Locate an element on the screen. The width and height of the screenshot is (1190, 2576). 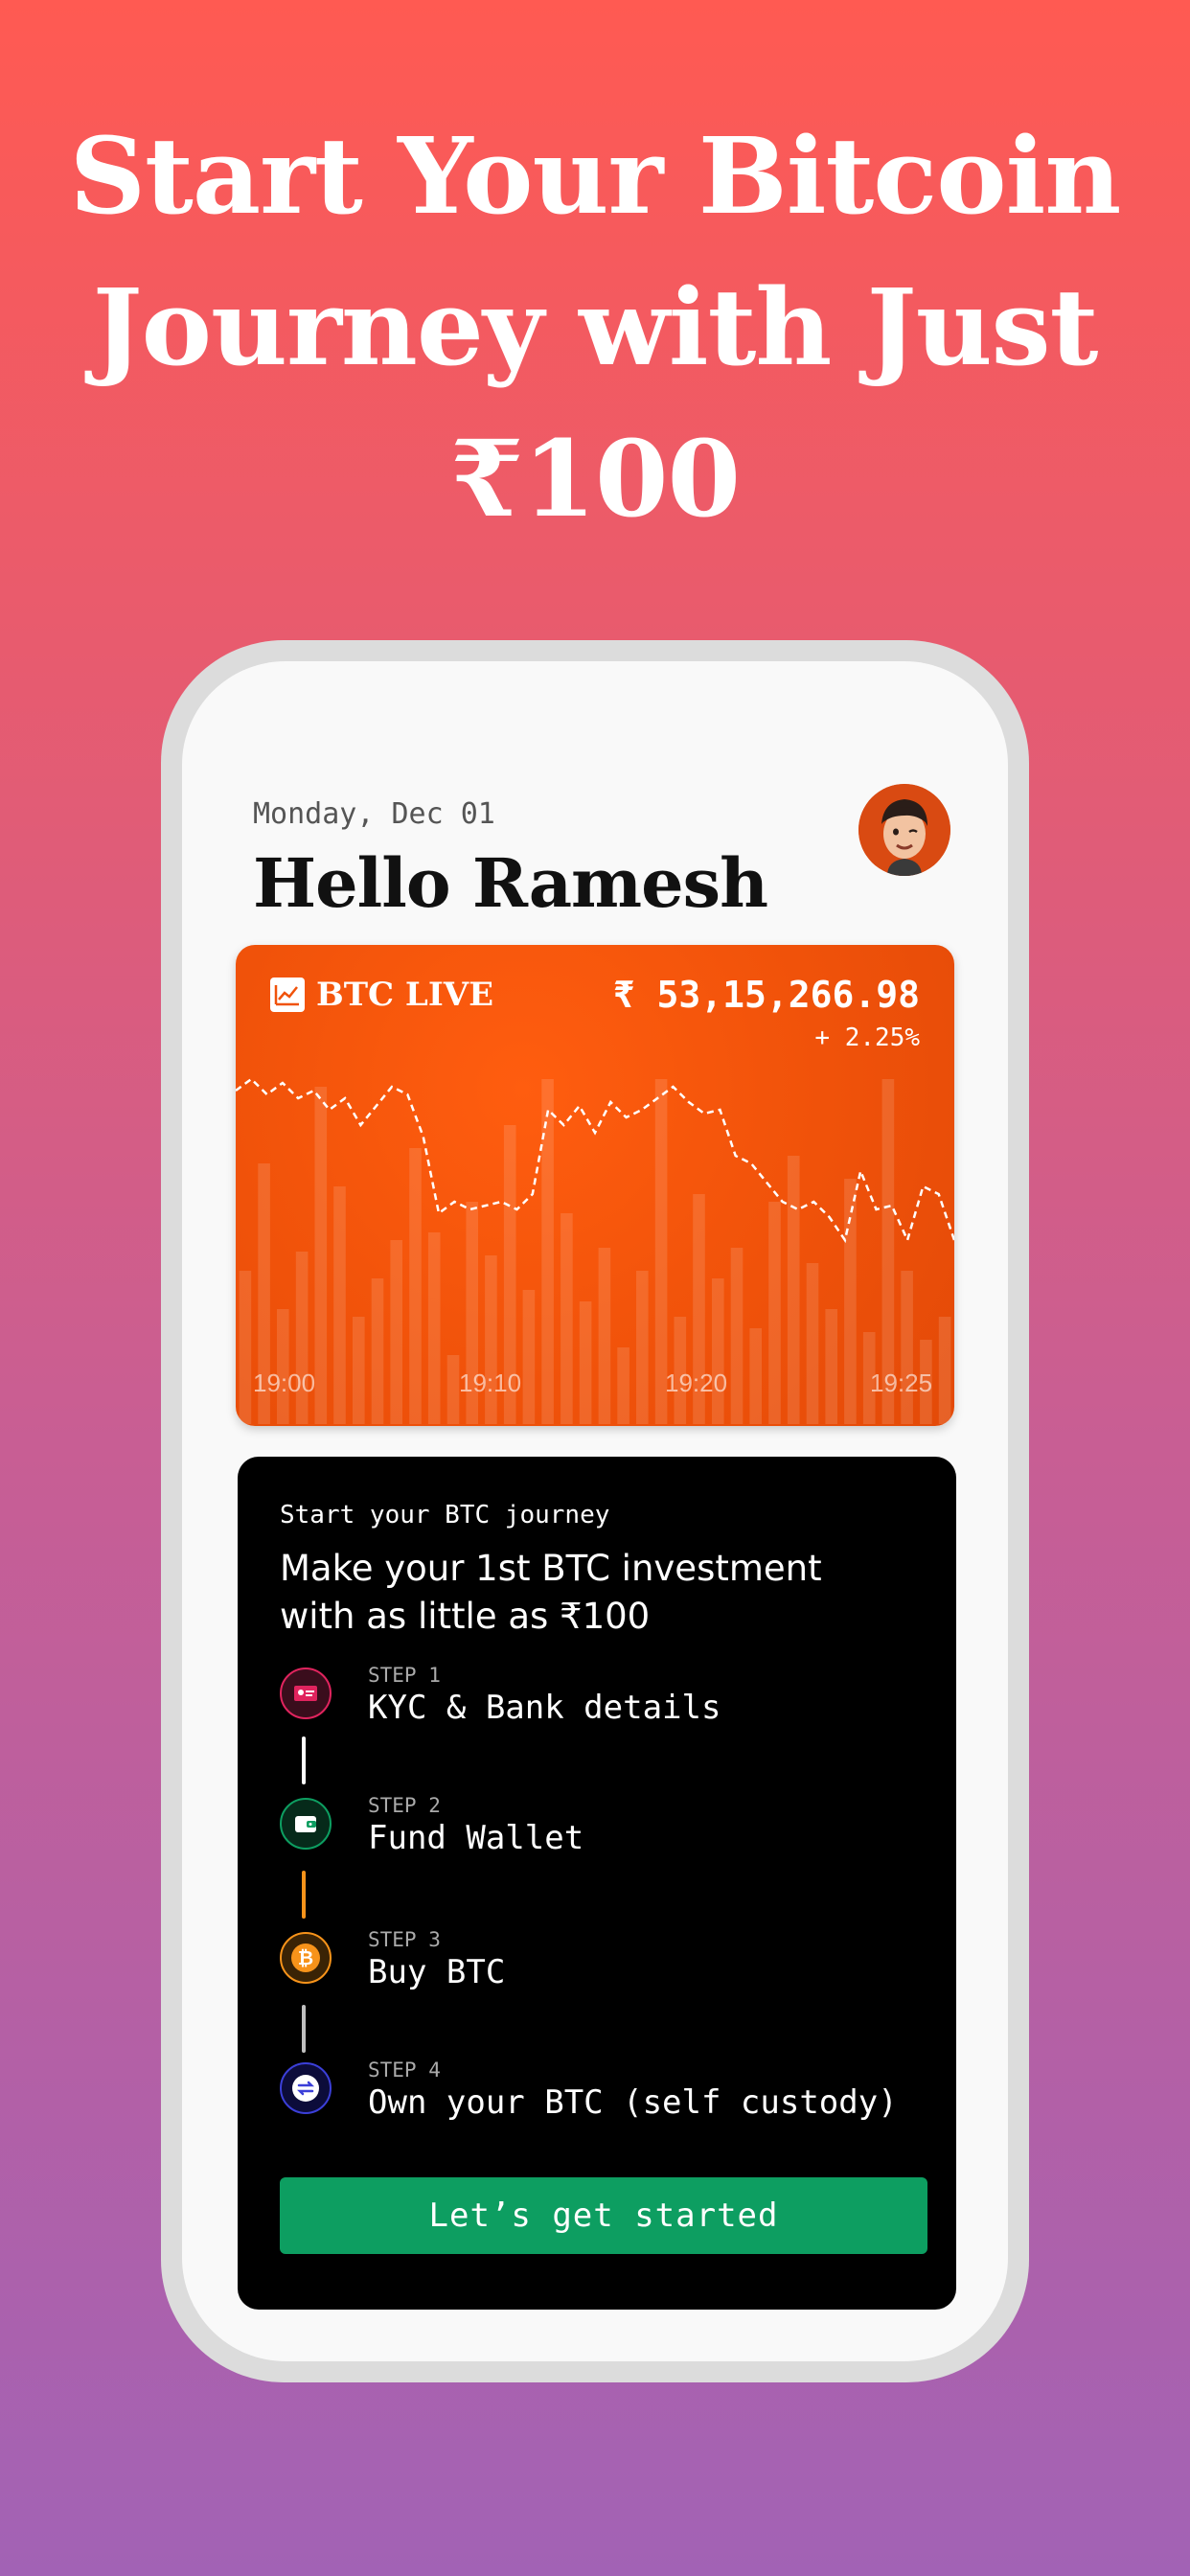
step-text: Buy BTC is located at coordinates (437, 1972).